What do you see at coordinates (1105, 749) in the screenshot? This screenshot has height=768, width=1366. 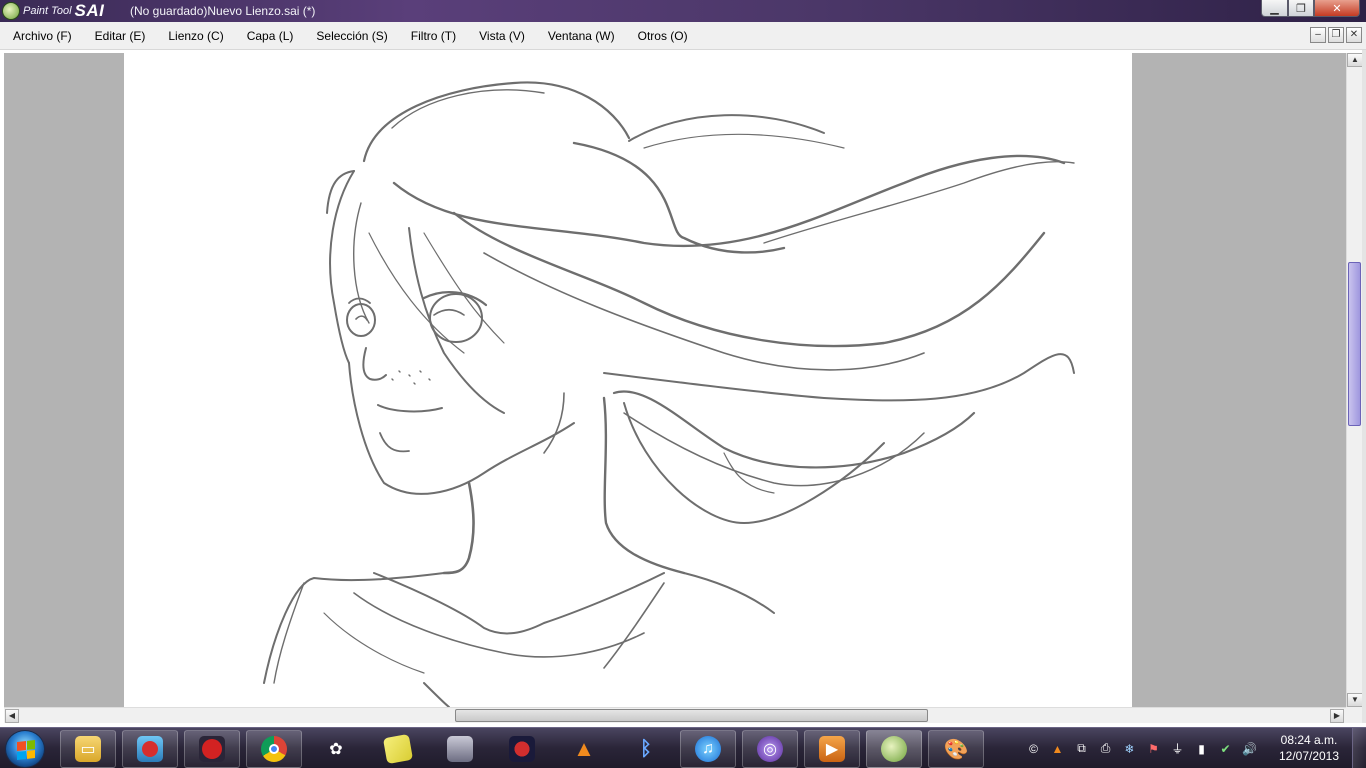 I see `printer-icon: ⎙` at bounding box center [1105, 749].